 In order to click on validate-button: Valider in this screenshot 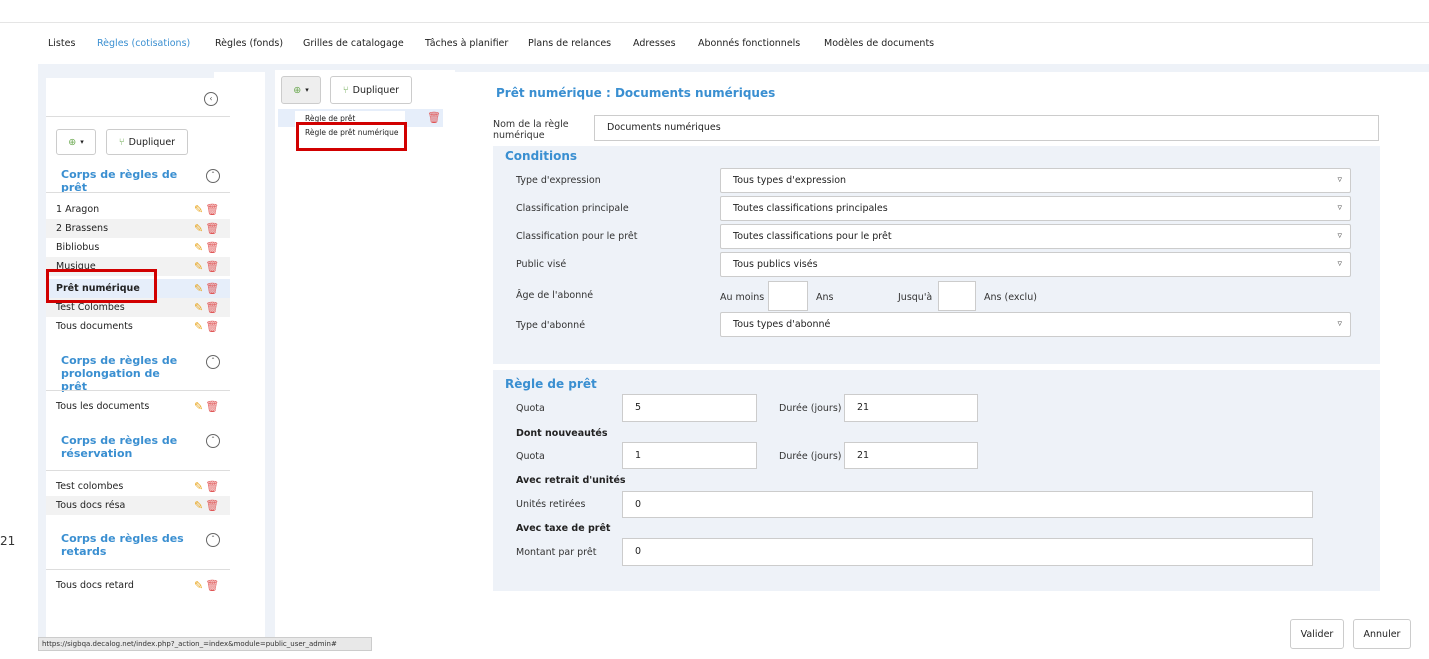, I will do `click(1317, 634)`.